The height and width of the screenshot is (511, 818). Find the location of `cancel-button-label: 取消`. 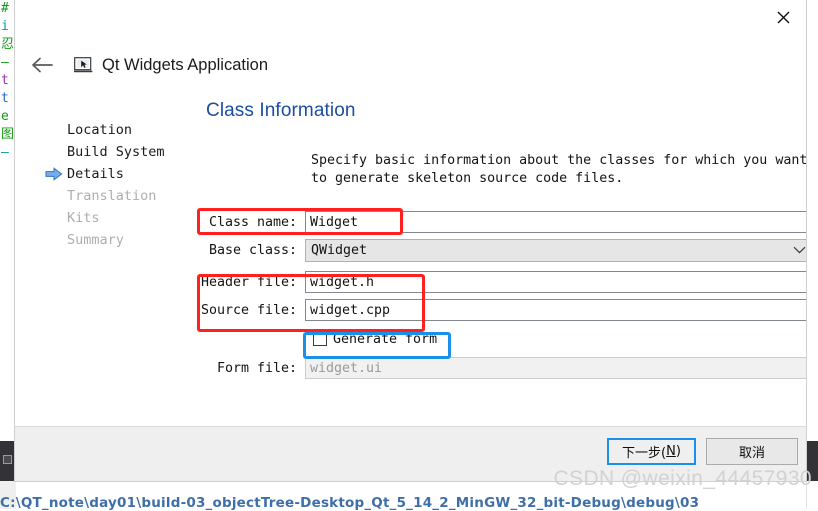

cancel-button-label: 取消 is located at coordinates (751, 453).